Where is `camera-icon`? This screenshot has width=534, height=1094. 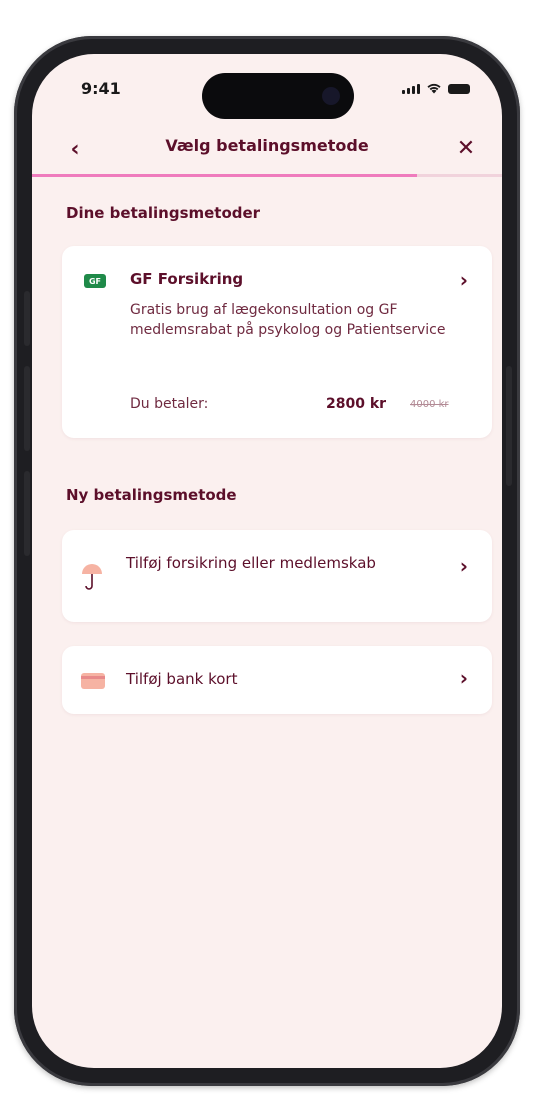
camera-icon is located at coordinates (331, 96).